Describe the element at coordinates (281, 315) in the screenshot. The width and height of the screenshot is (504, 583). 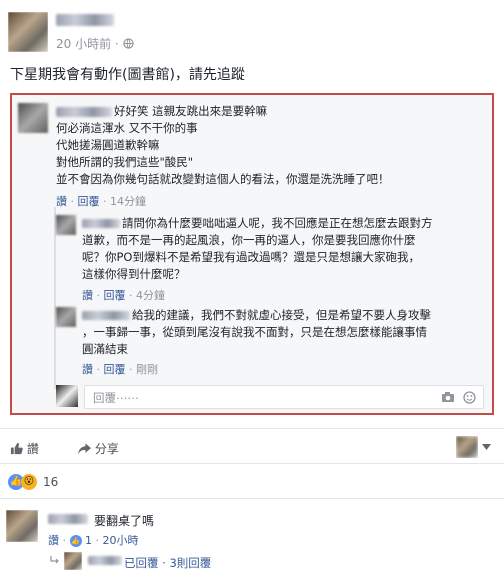
I see `comment-line: 給我的建議，我們不對就虛心接受，但是希望不要人身攻擊` at that location.